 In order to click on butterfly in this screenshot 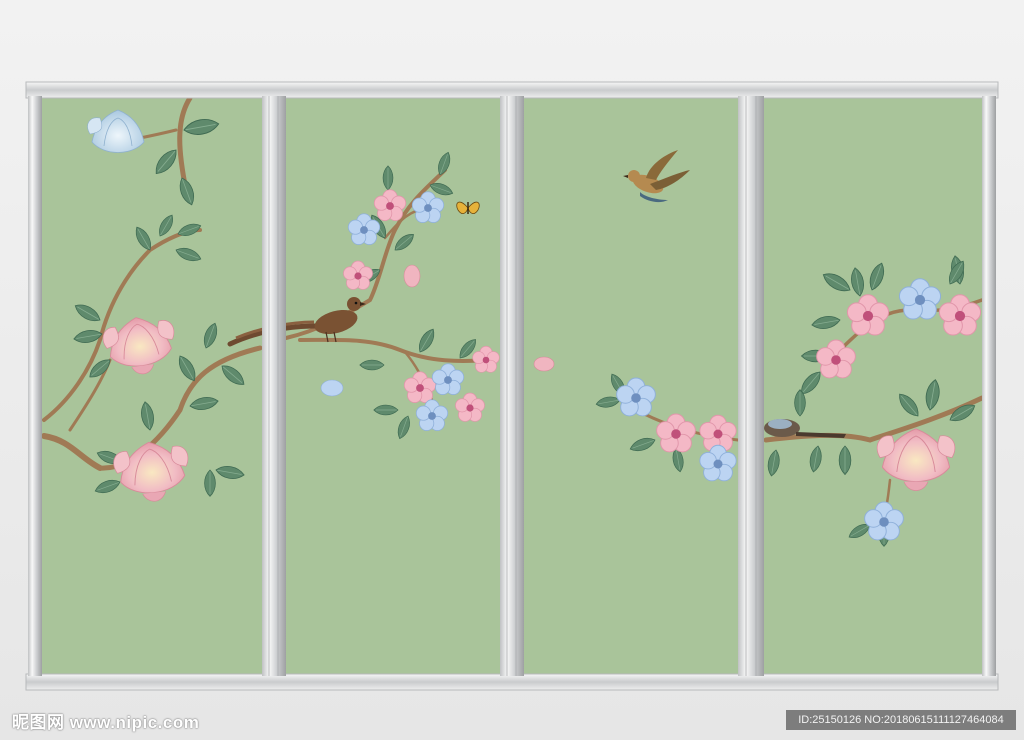, I will do `click(468, 207)`.